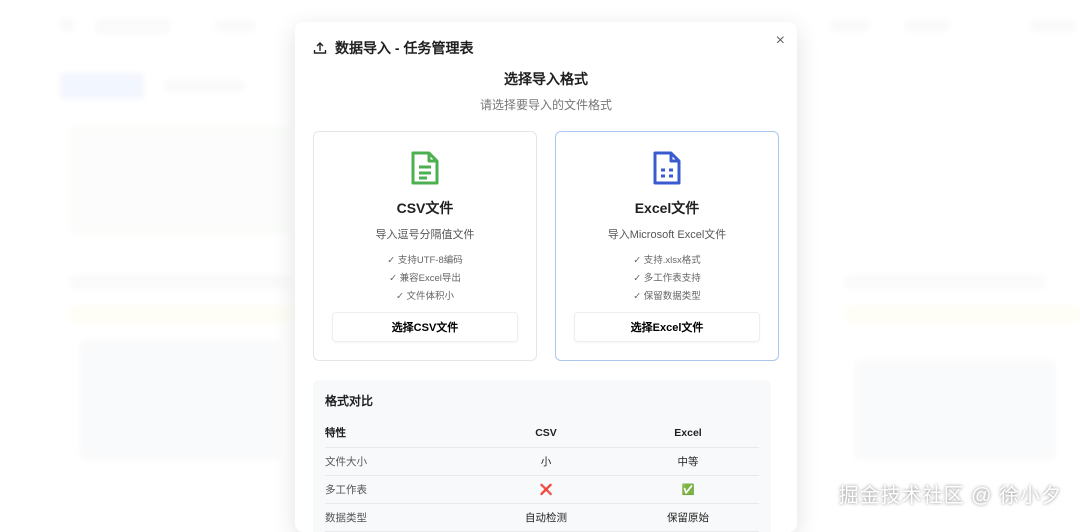  What do you see at coordinates (780, 41) in the screenshot?
I see `close-icon: ×` at bounding box center [780, 41].